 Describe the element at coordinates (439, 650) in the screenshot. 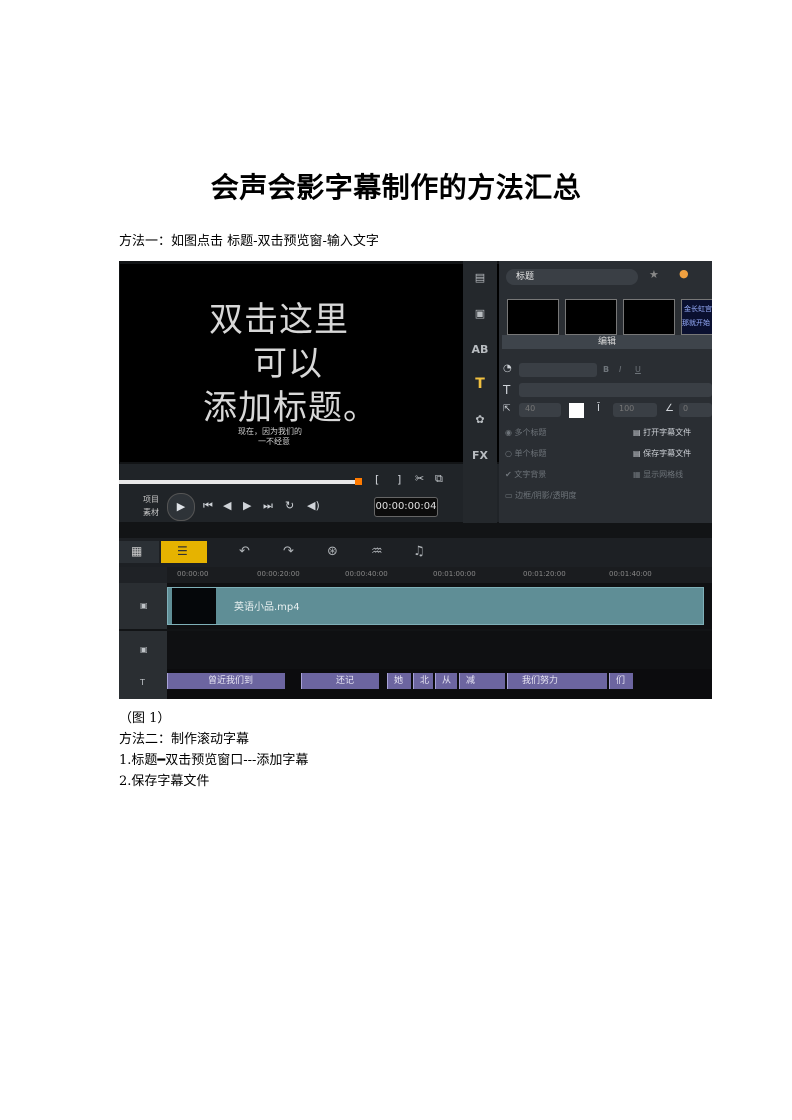

I see `overlay-track` at that location.